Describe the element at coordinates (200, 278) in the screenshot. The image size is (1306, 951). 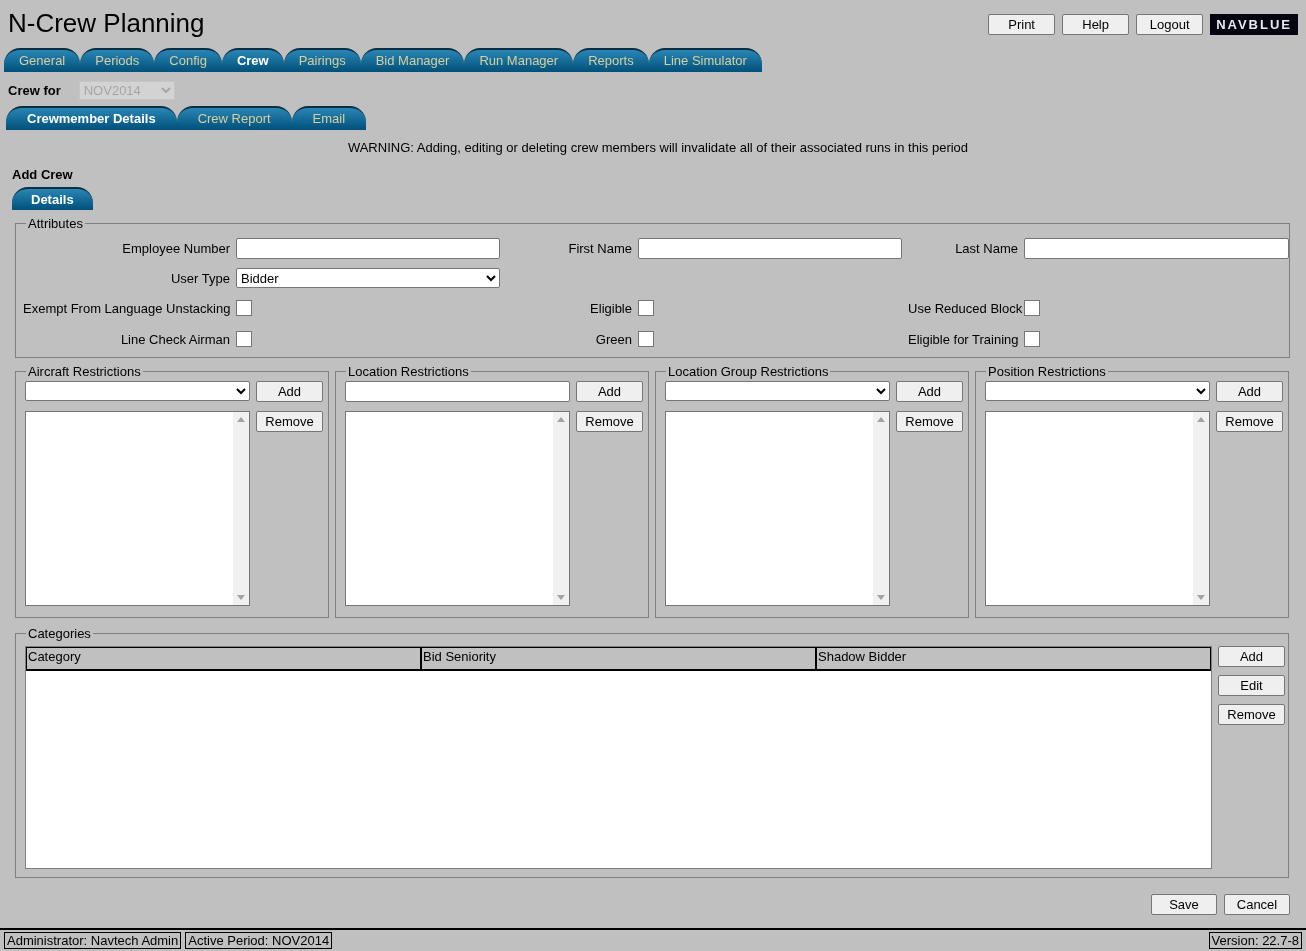
I see `field-label: User Type` at that location.